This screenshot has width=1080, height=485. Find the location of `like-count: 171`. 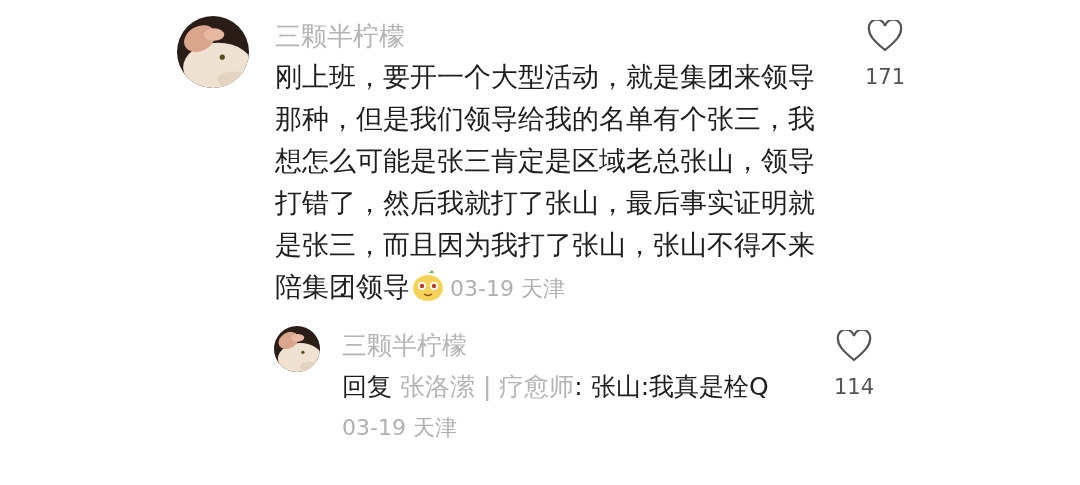

like-count: 171 is located at coordinates (885, 77).